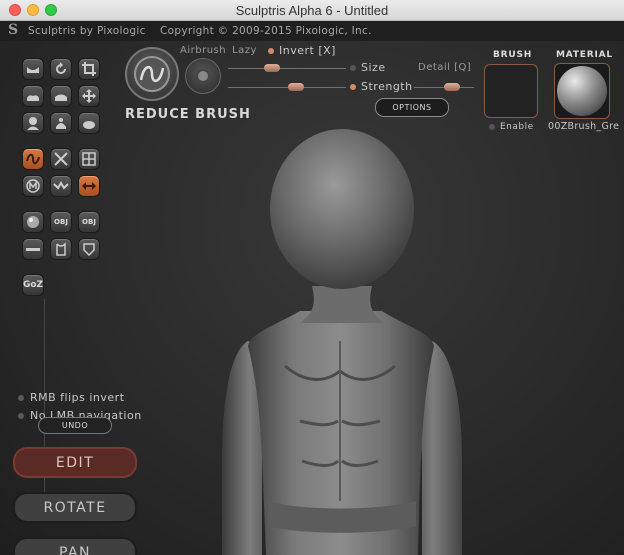  I want to click on reduce-brush-icon, so click(152, 74).